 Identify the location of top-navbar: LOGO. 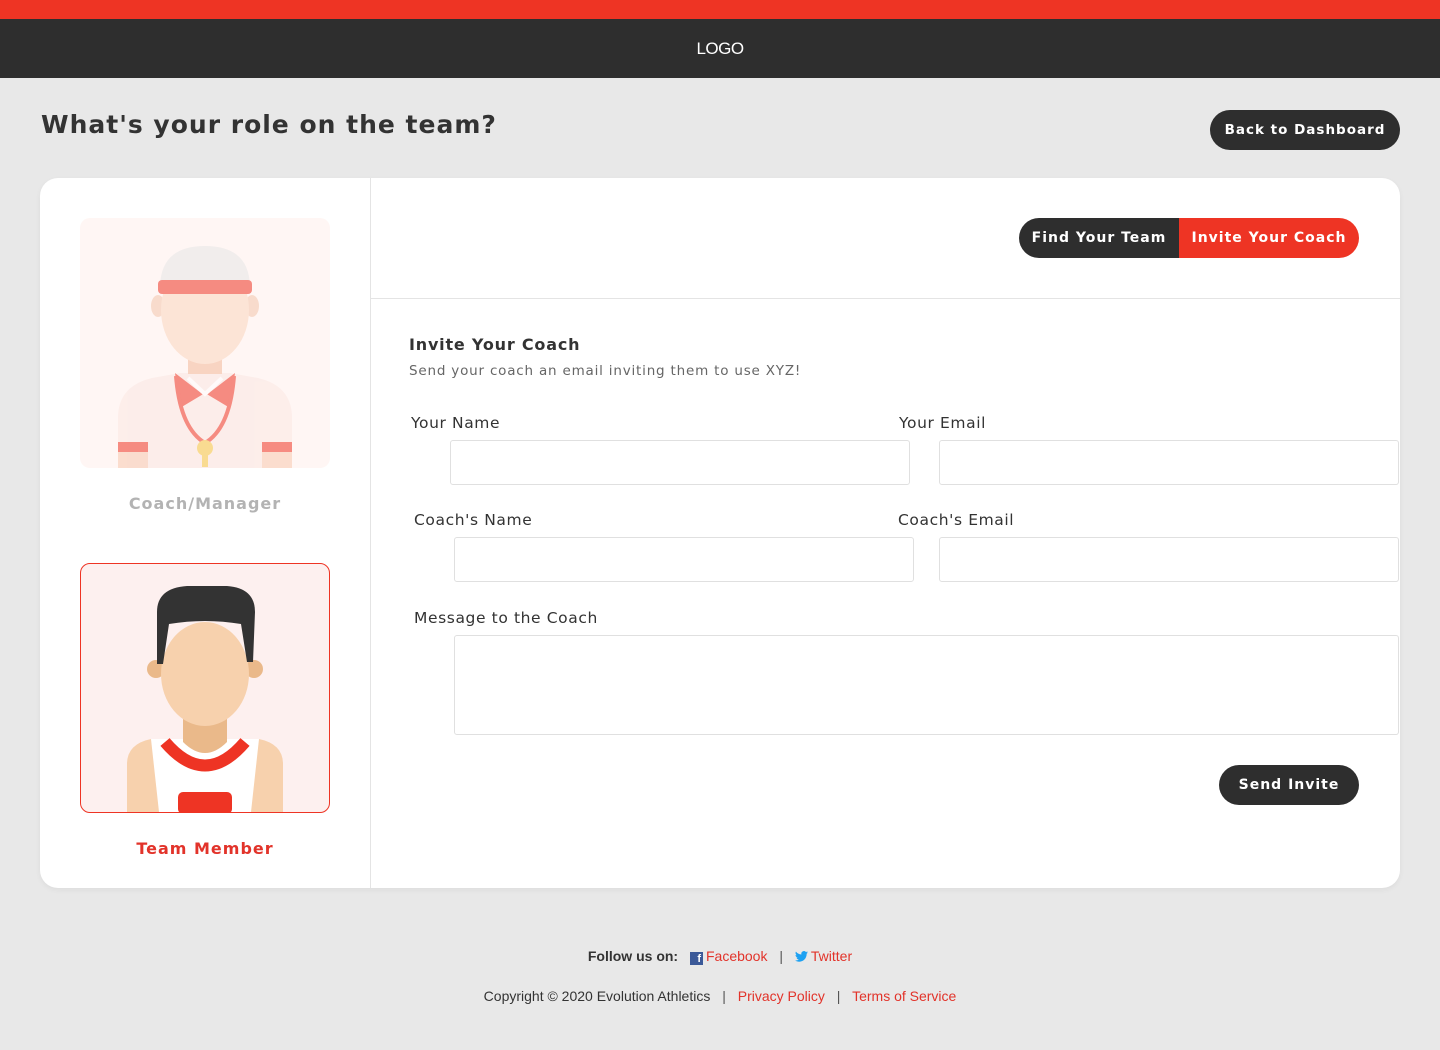
(720, 48).